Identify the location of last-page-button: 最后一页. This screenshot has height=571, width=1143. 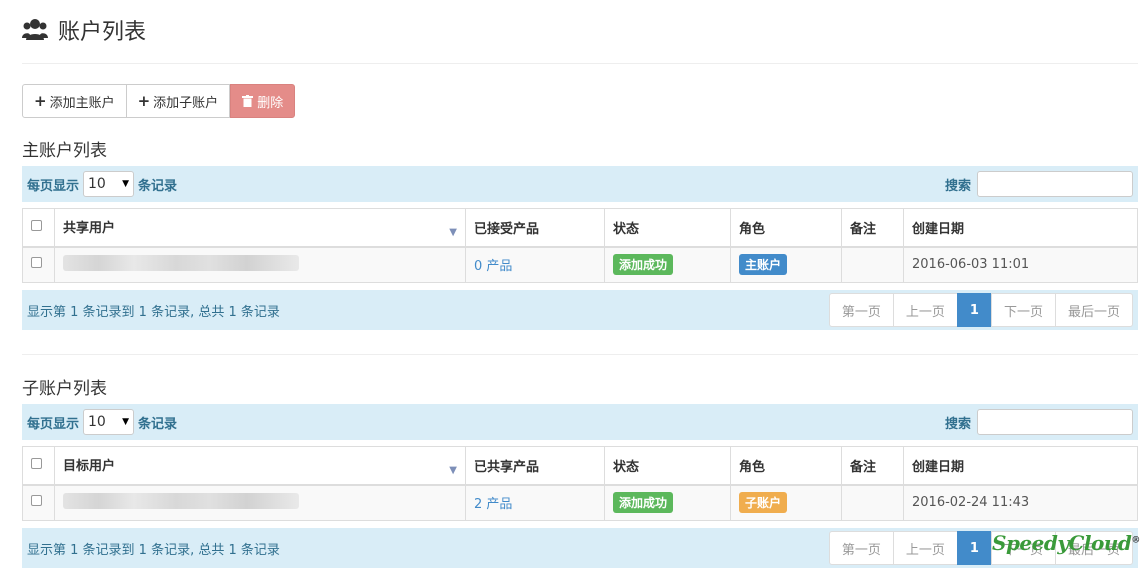
(1093, 310).